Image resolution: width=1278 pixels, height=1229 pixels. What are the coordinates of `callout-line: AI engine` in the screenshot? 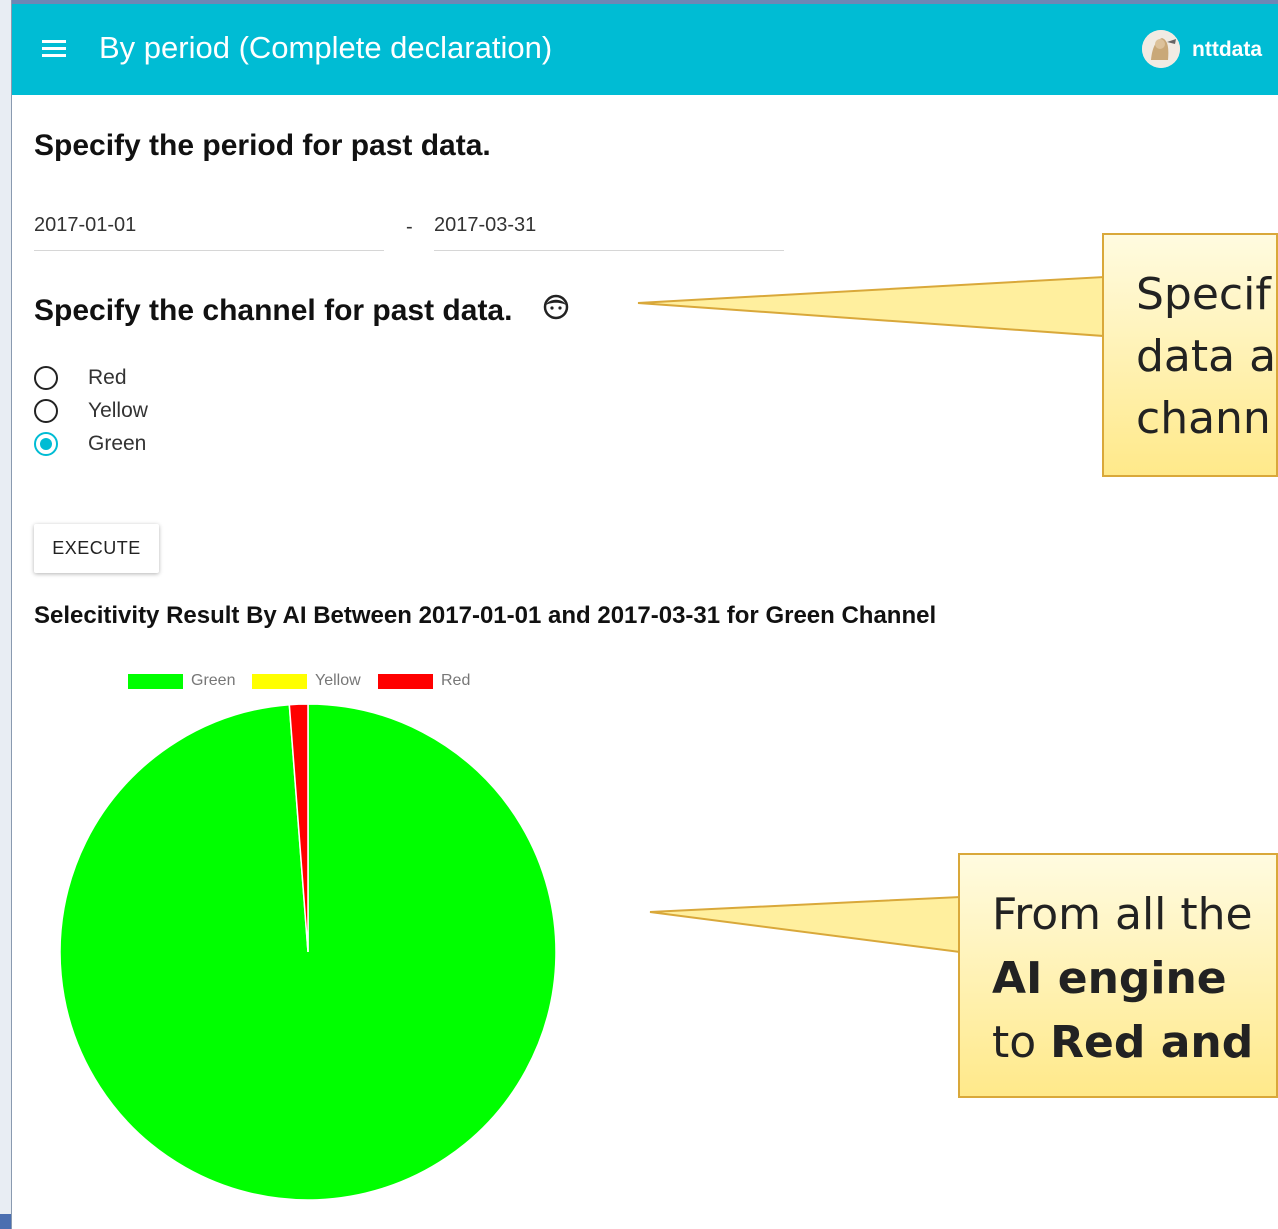 It's located at (1109, 978).